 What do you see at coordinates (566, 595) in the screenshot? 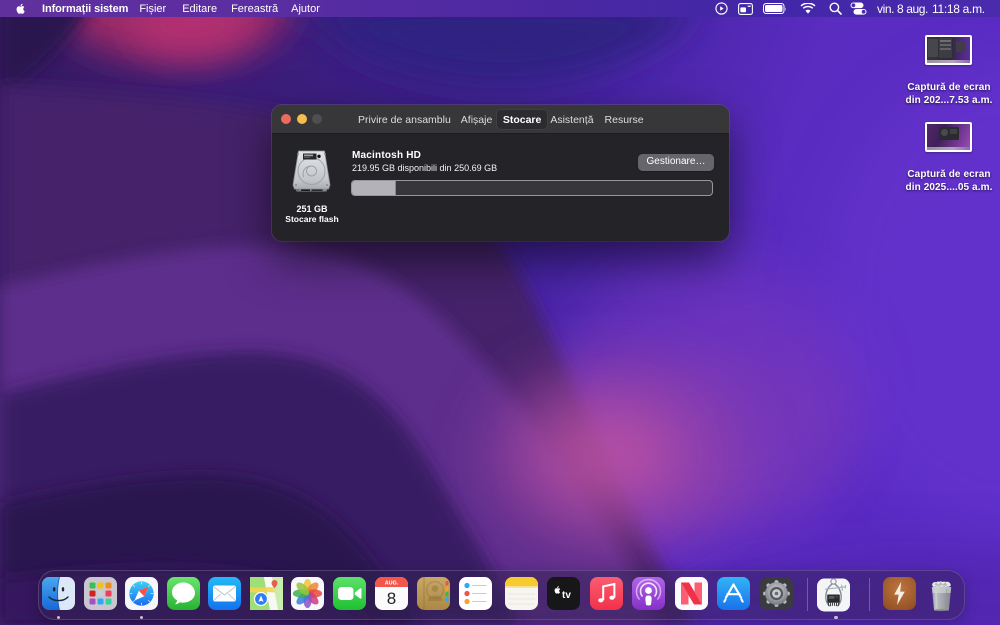
I see `svg-text: tv` at bounding box center [566, 595].